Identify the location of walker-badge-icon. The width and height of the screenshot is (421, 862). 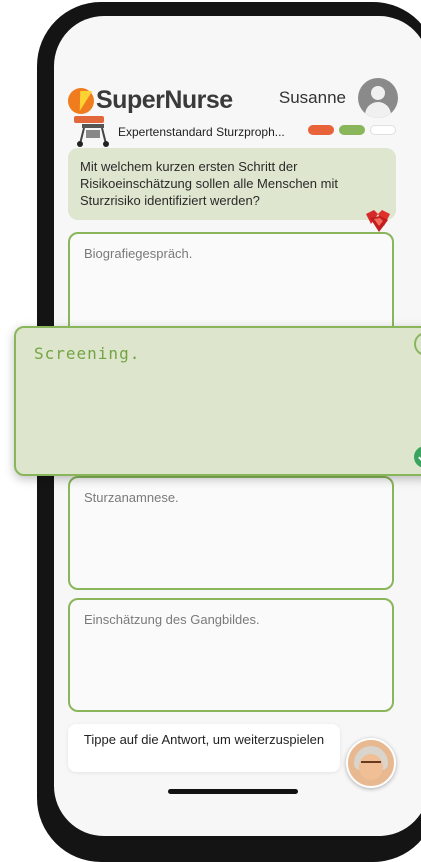
(91, 131).